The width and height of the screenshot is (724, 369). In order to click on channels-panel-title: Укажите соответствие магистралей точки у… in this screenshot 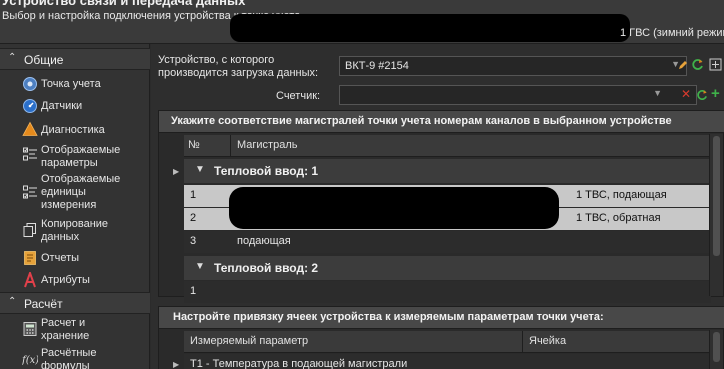, I will do `click(421, 121)`.